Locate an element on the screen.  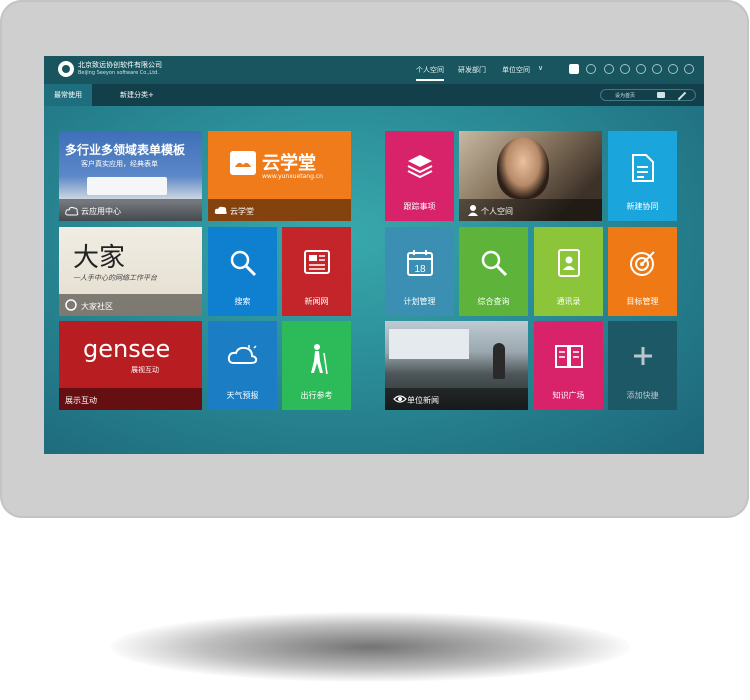
tile-label: 大家社区 is located at coordinates (97, 306).